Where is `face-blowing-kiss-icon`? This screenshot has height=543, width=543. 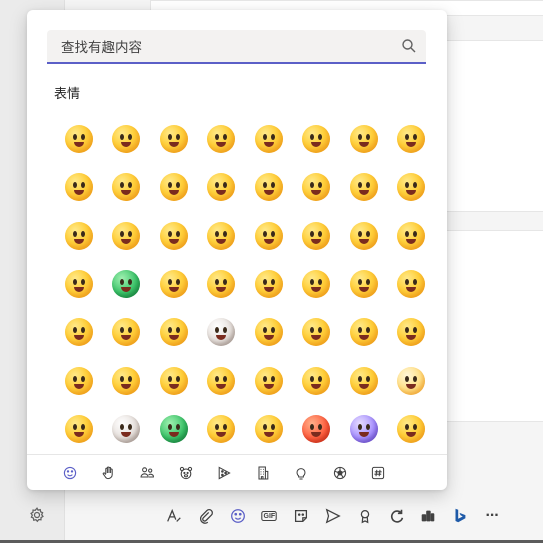 face-blowing-kiss-icon is located at coordinates (411, 187).